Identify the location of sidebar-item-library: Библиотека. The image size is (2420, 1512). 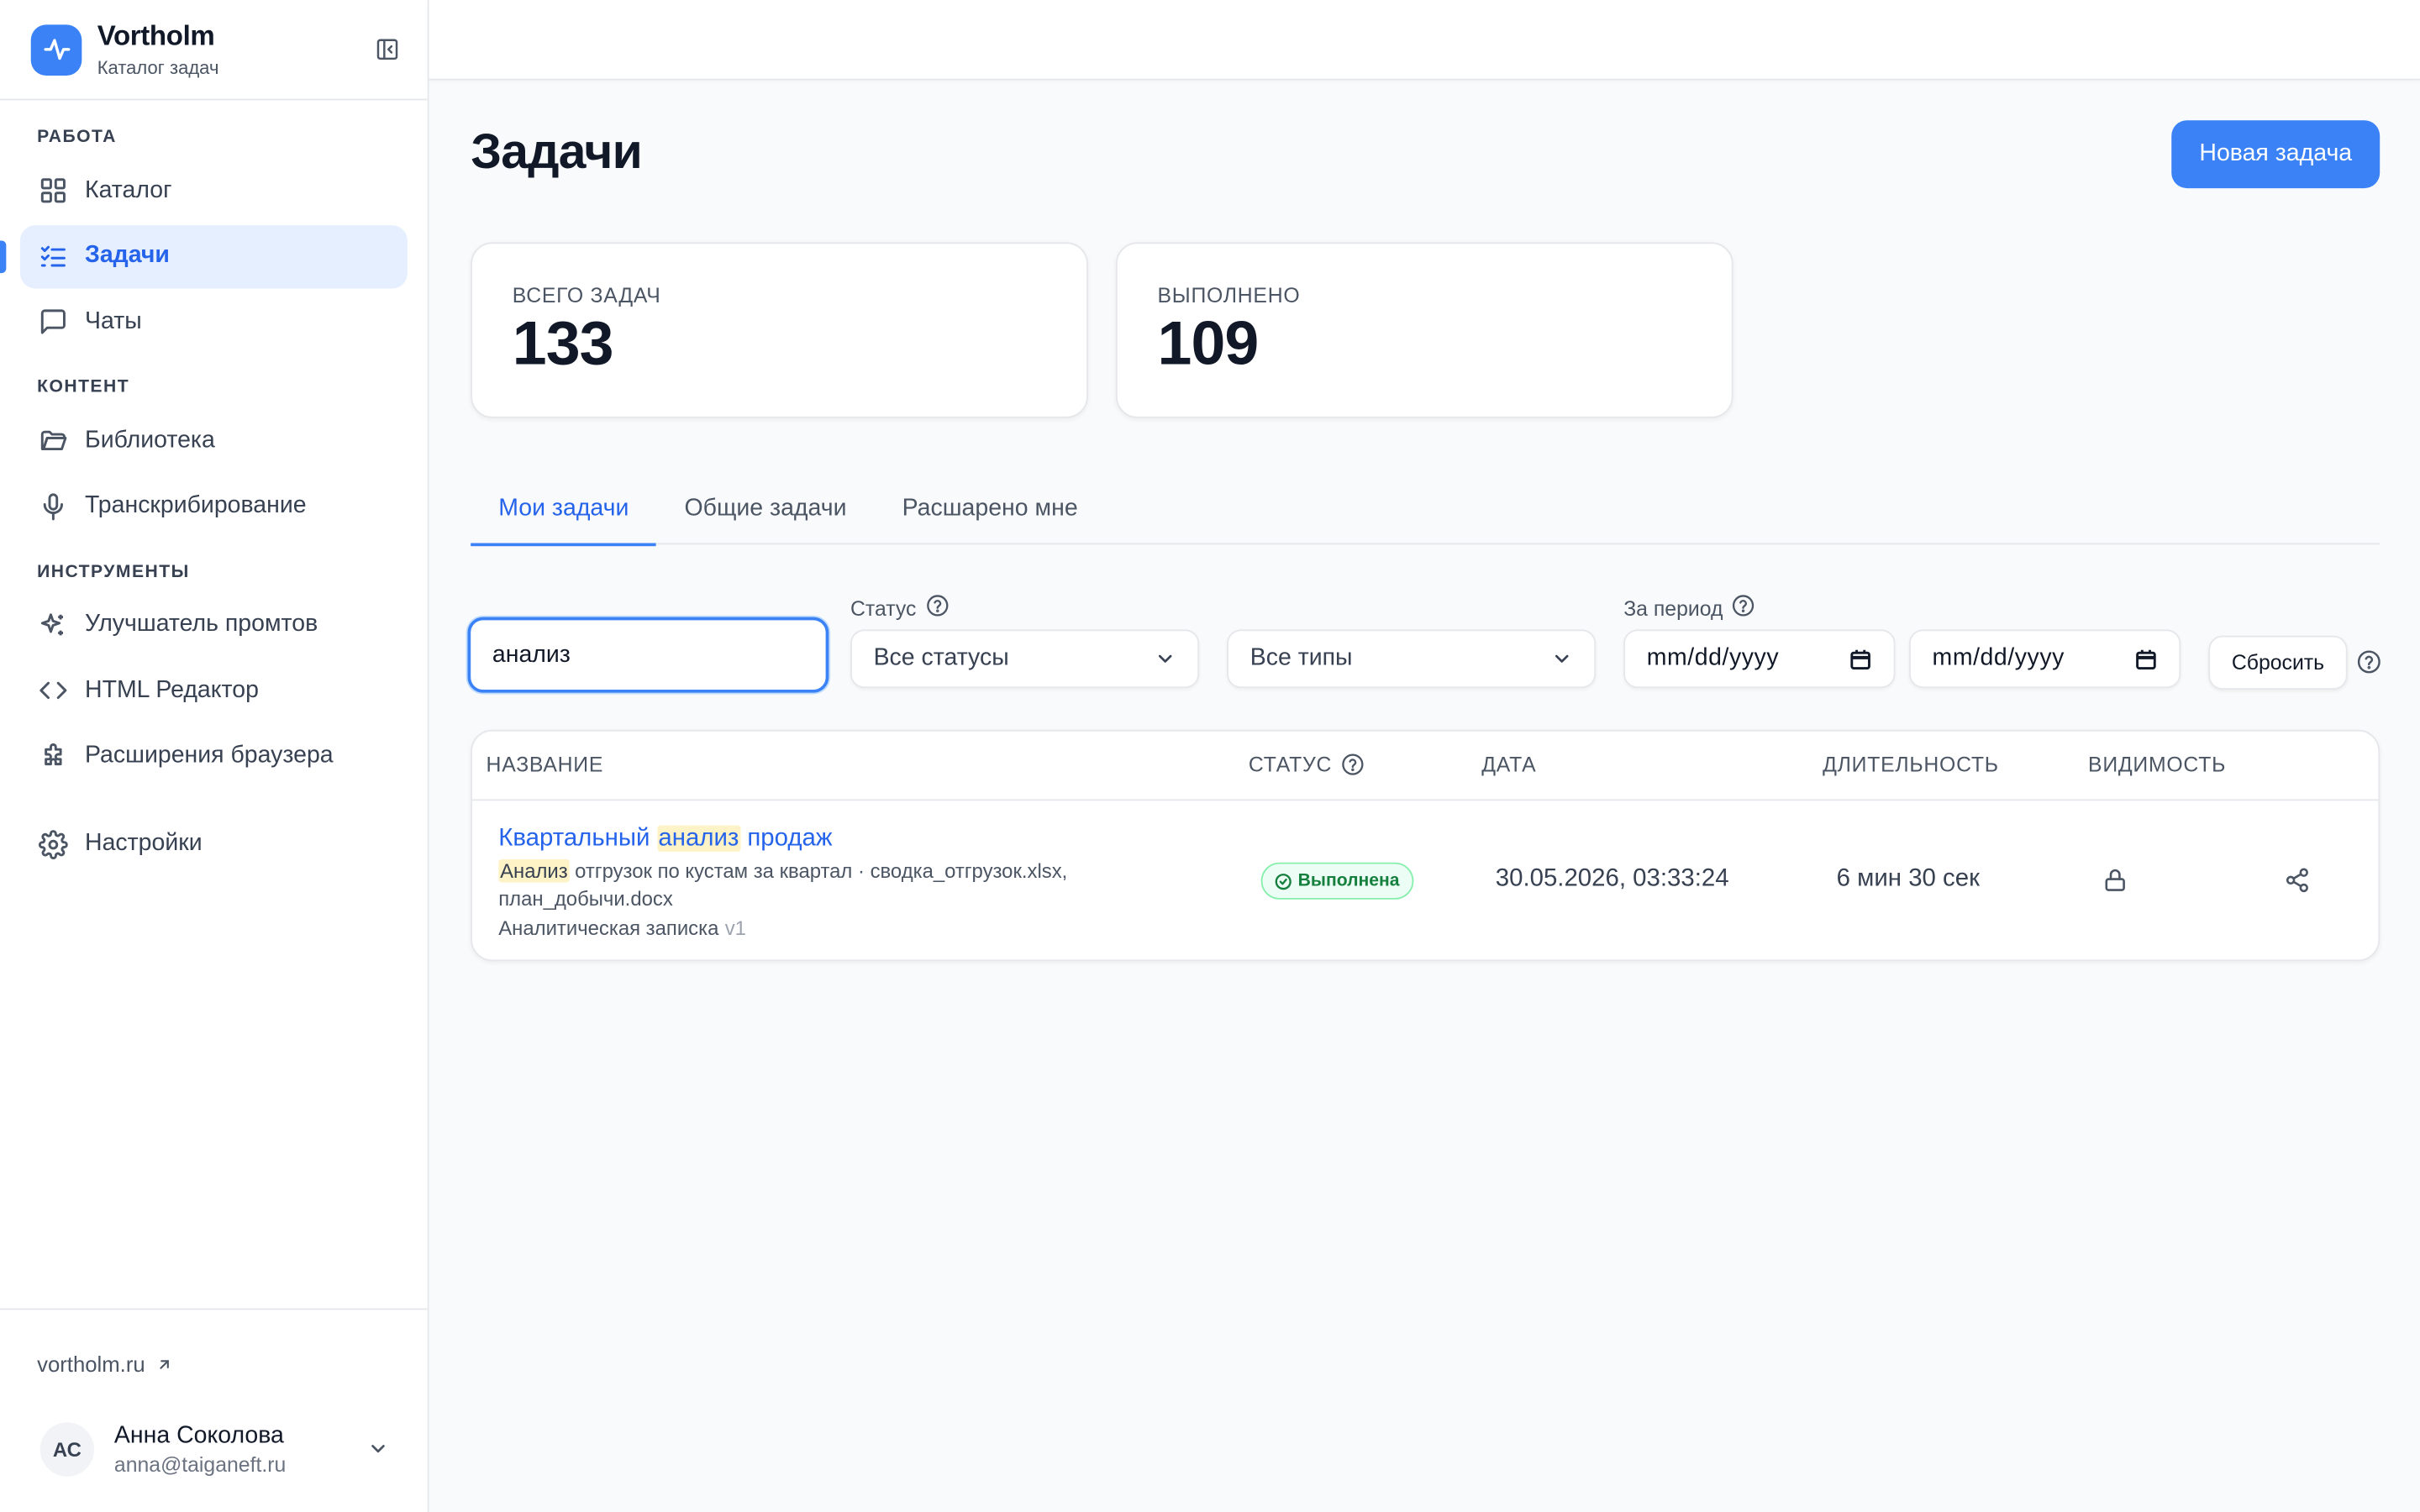
(214, 440).